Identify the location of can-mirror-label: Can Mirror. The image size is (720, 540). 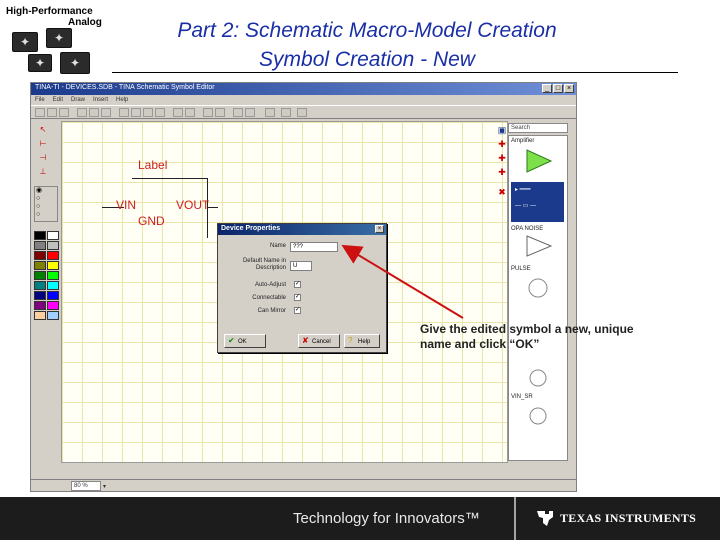
(271, 311).